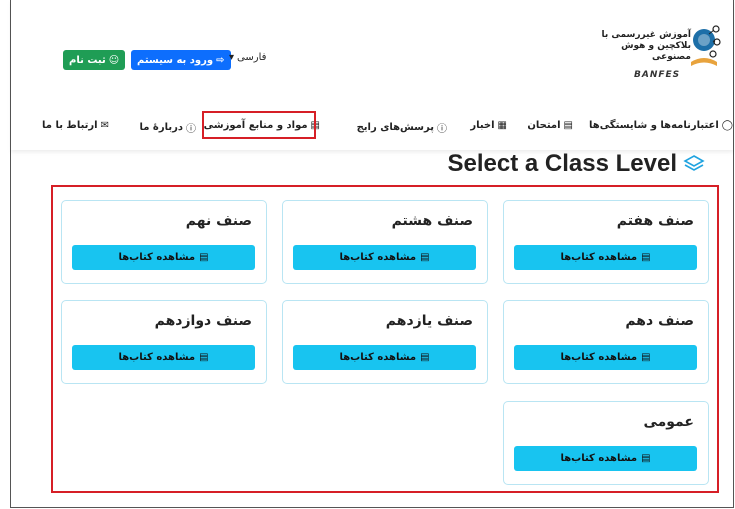 The width and height of the screenshot is (735, 509). I want to click on class-name: صنف هفتم, so click(655, 221).